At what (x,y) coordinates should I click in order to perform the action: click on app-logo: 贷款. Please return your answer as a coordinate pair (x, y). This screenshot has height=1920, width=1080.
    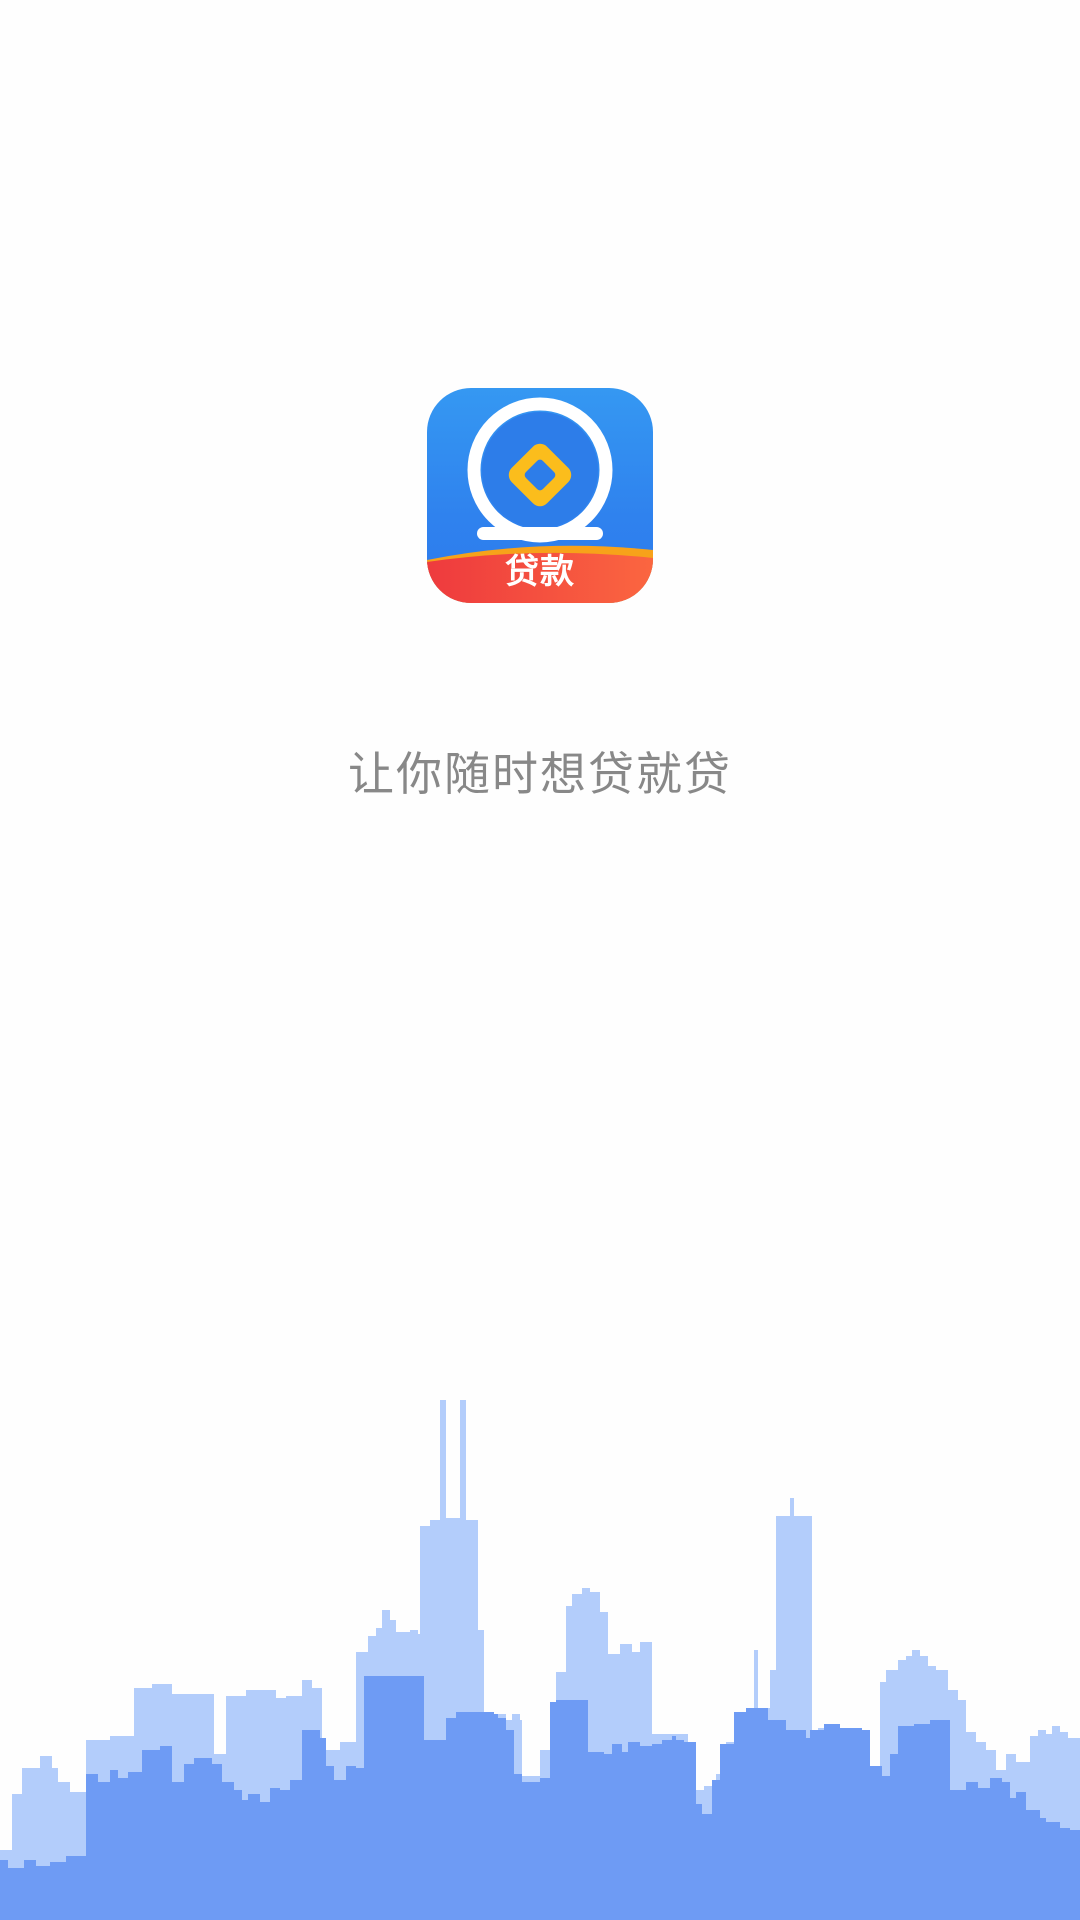
    Looking at the image, I should click on (540, 495).